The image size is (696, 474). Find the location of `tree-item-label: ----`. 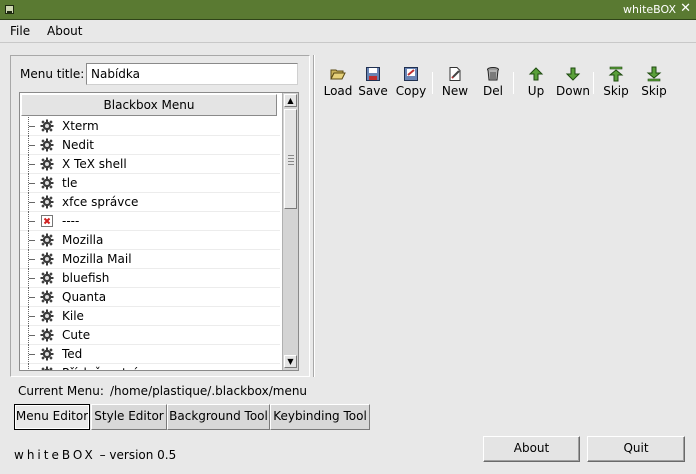

tree-item-label: ---- is located at coordinates (71, 221).